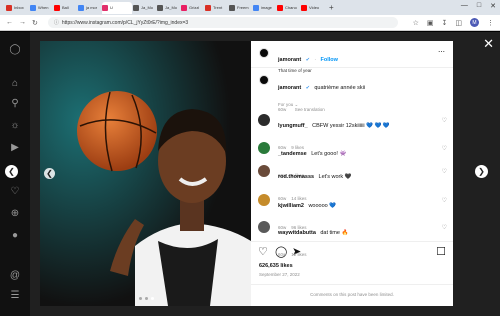 The height and width of the screenshot is (316, 500). What do you see at coordinates (458, 23) in the screenshot?
I see `side-panel-icon: ◫` at bounding box center [458, 23].